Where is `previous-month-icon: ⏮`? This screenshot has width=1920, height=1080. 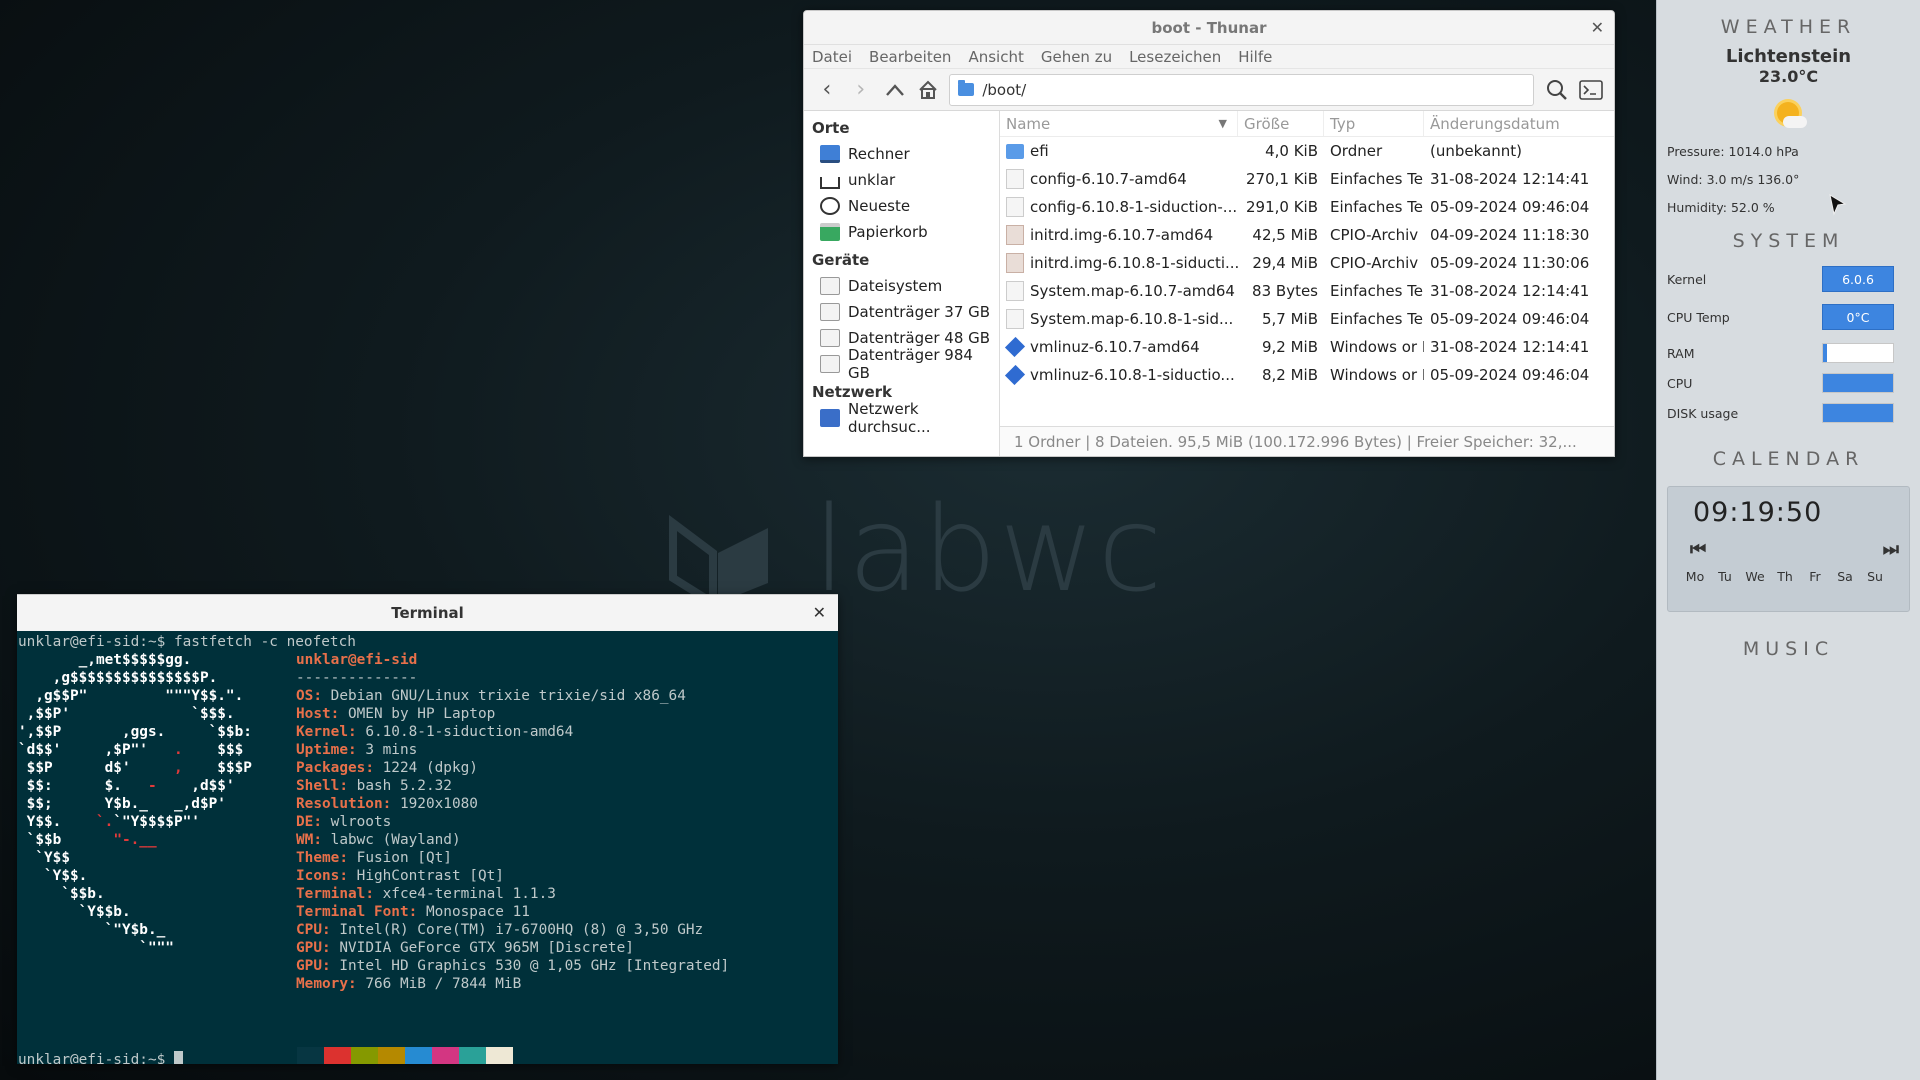 previous-month-icon: ⏮ is located at coordinates (1698, 549).